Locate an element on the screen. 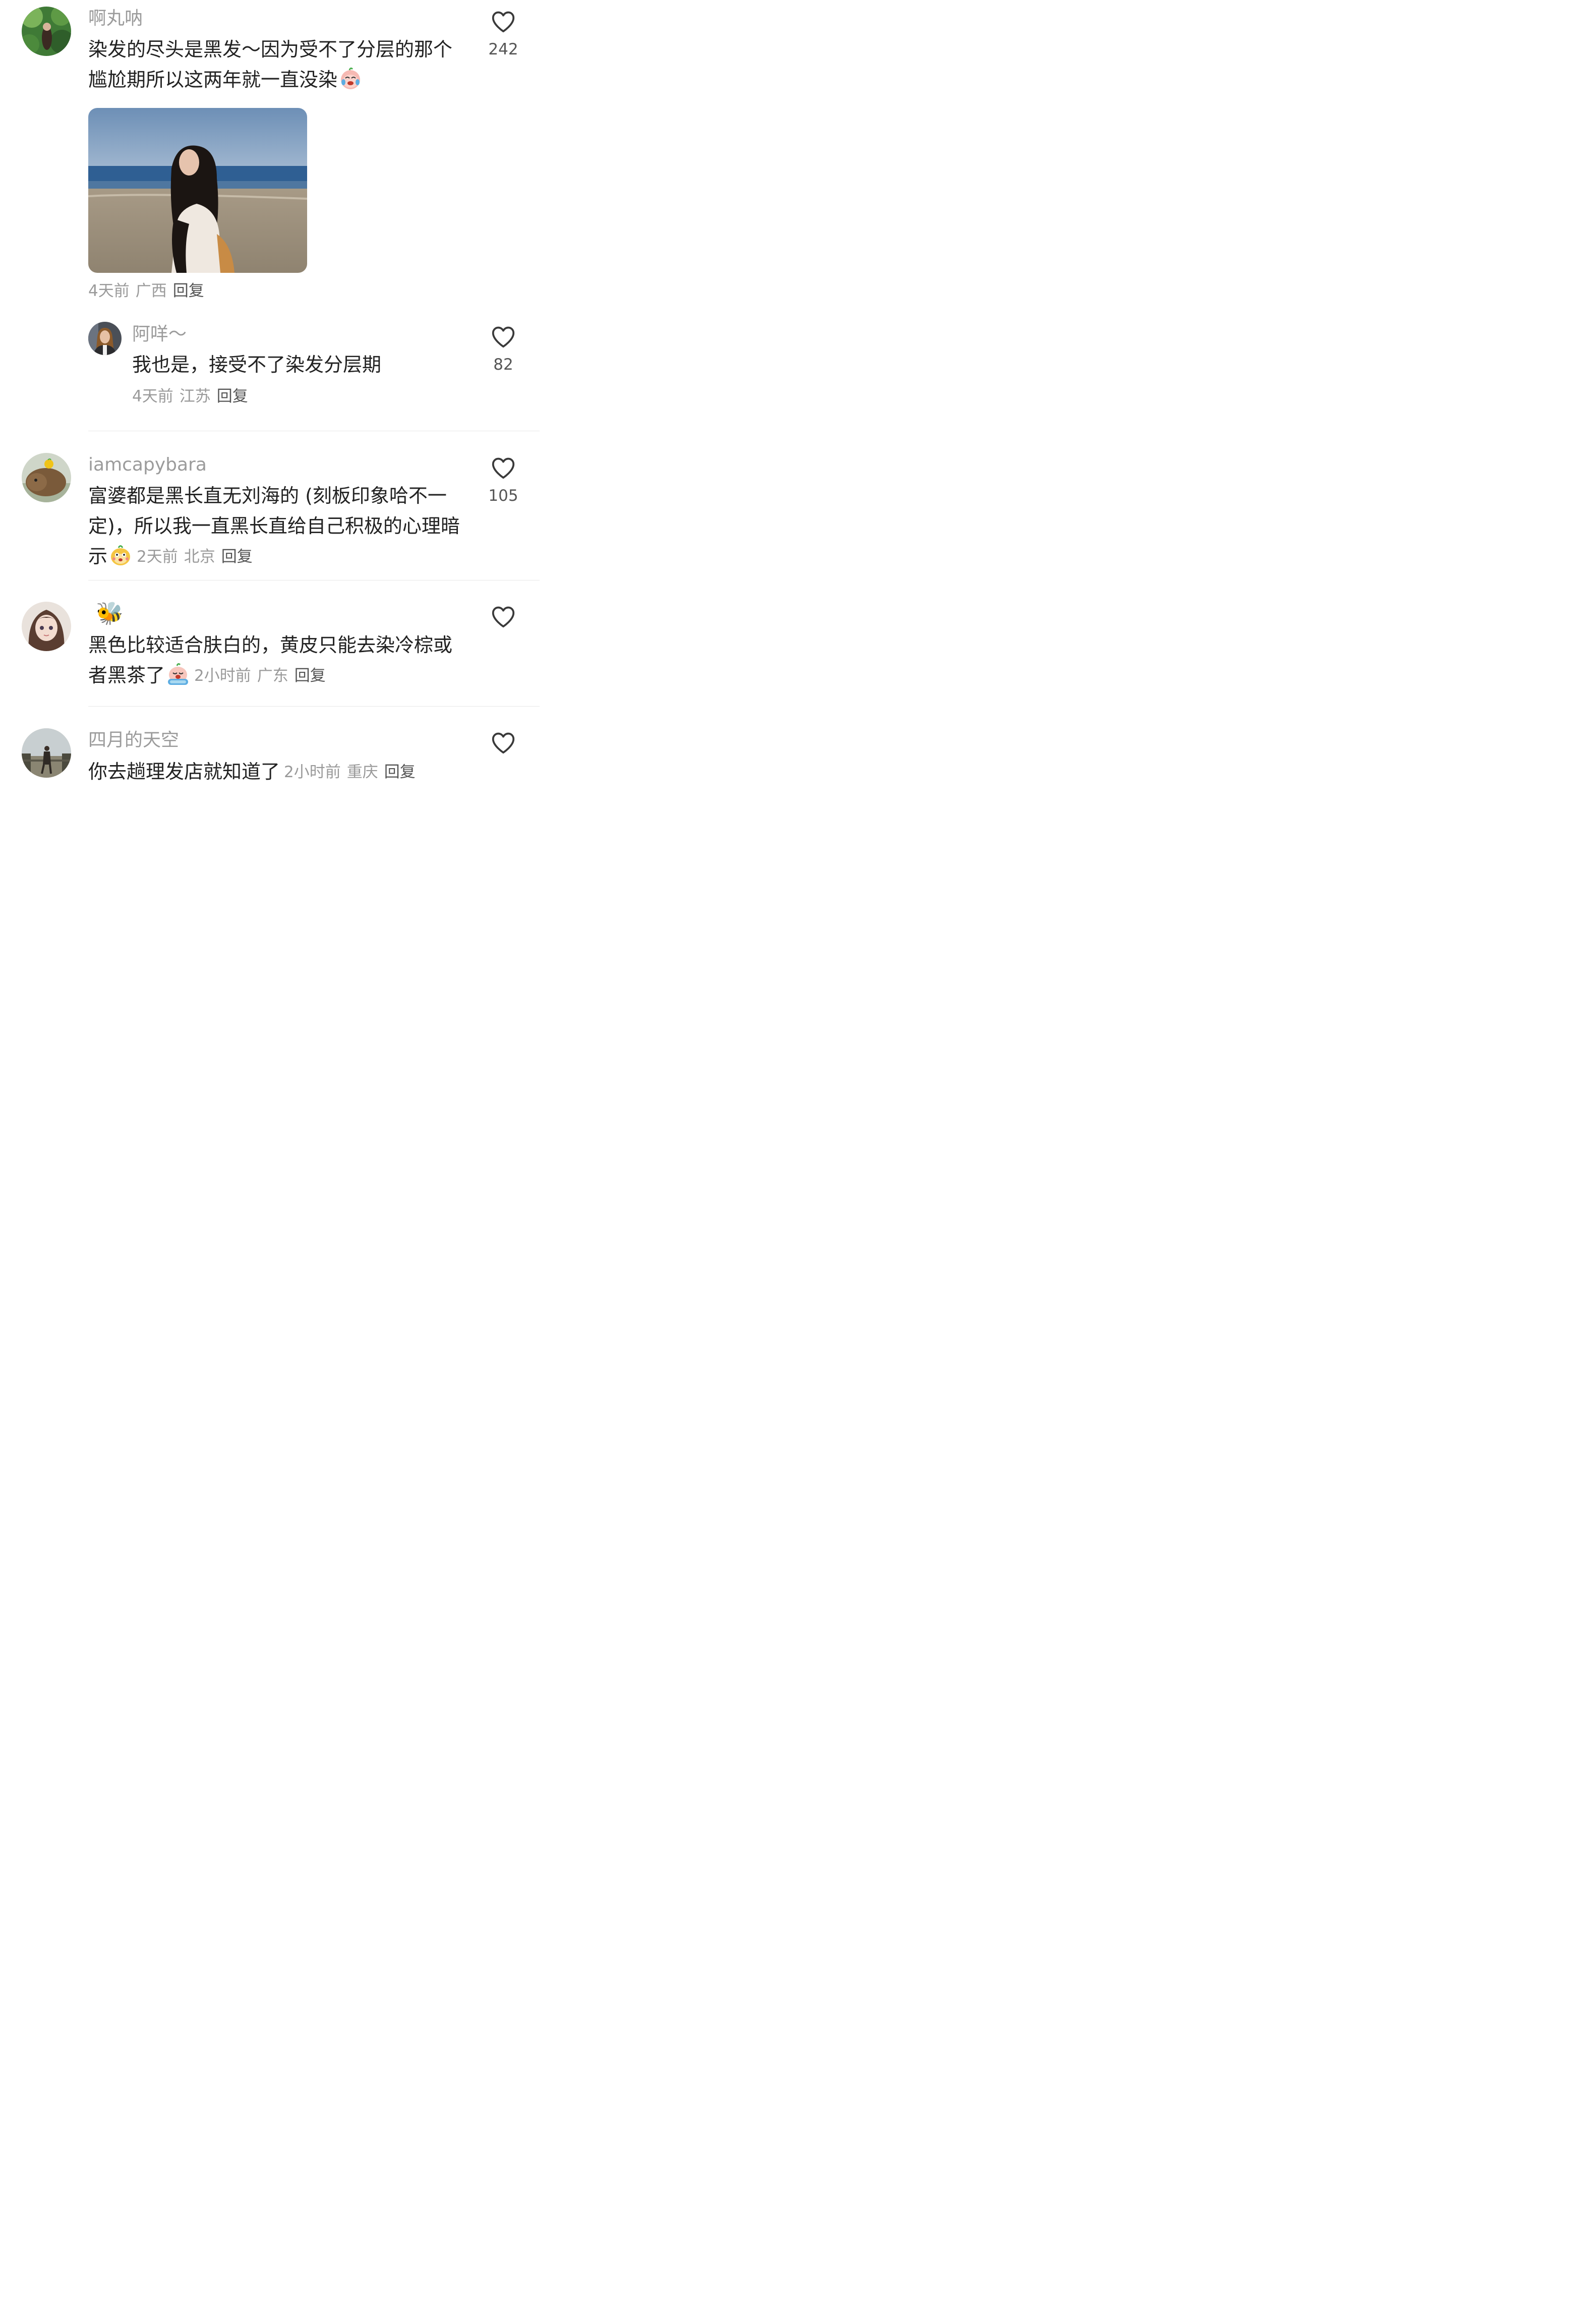 This screenshot has height=2324, width=1585. username: 四月的天空 is located at coordinates (133, 740).